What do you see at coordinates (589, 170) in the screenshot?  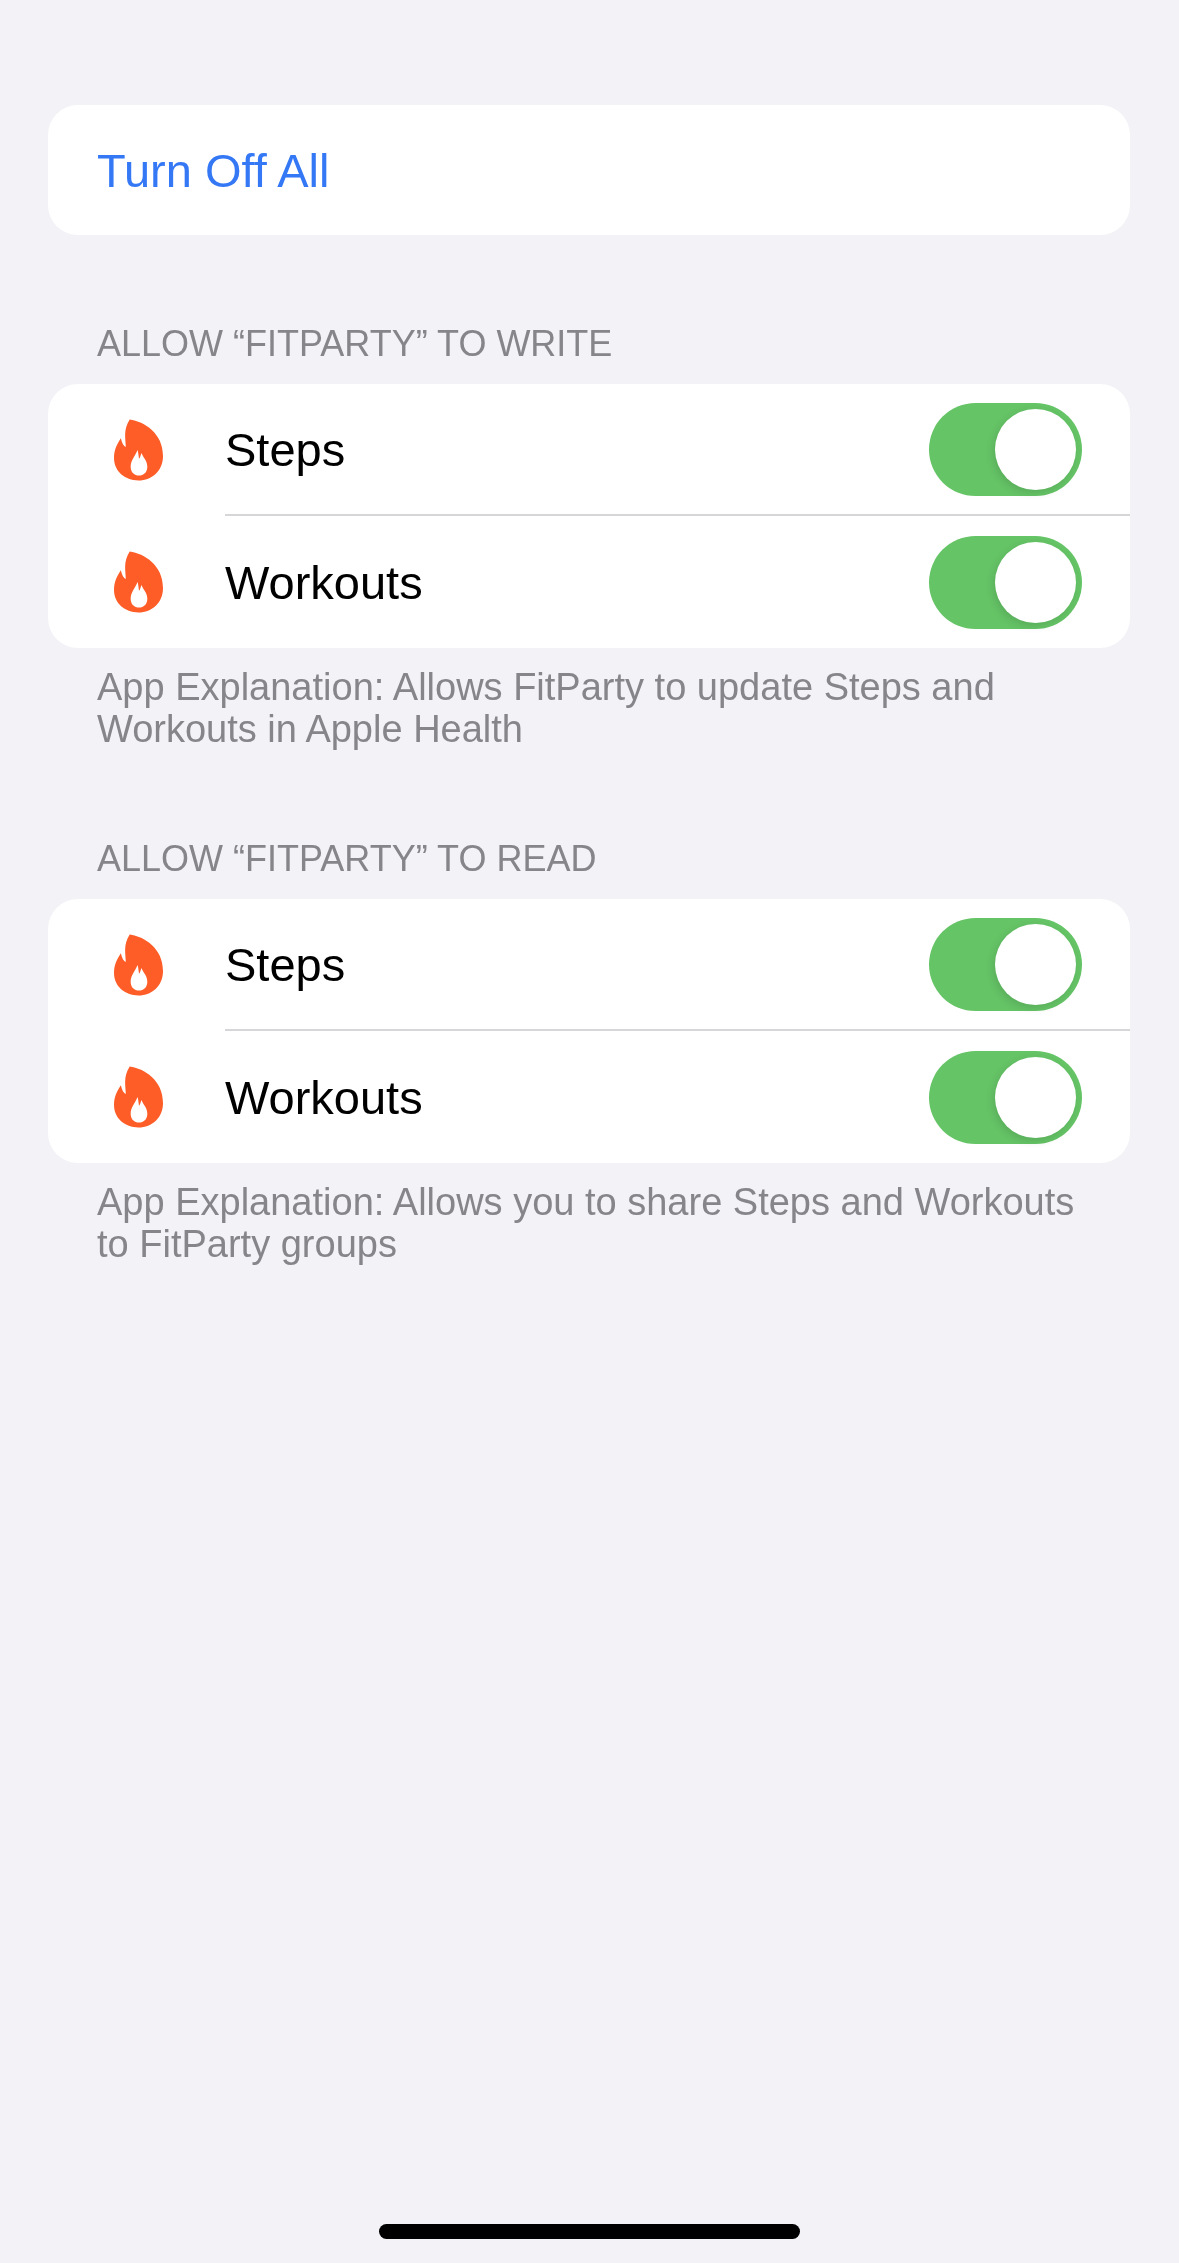 I see `turn-off-all-button: Turn Off All` at bounding box center [589, 170].